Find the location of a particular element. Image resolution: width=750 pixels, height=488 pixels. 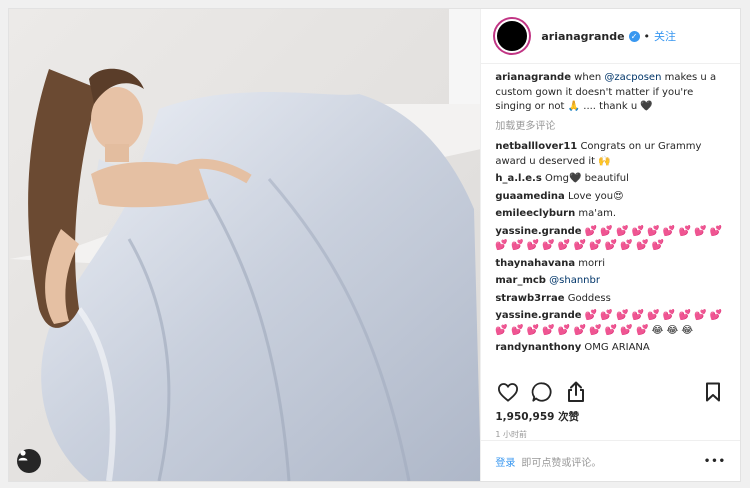

username-link: arianagrande is located at coordinates (582, 36).